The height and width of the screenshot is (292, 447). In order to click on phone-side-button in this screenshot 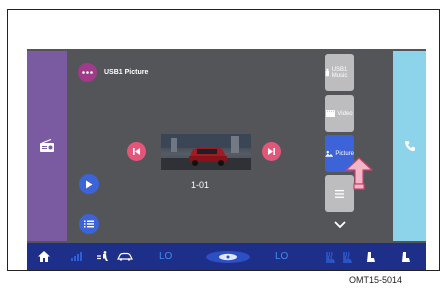, I will do `click(409, 146)`.